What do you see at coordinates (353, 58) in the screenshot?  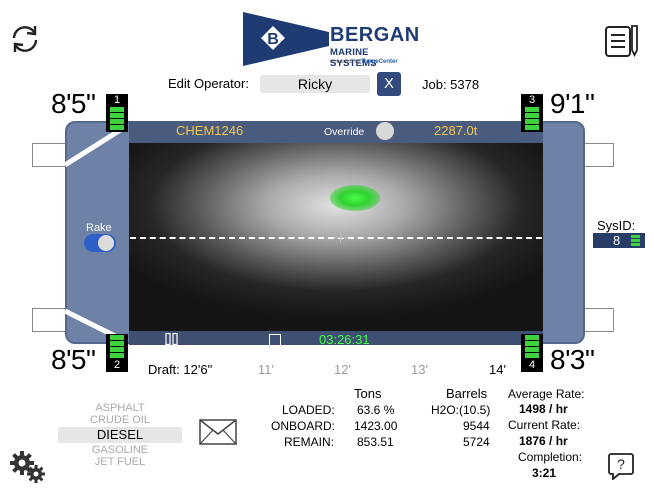 I see `logo-subtitle: MARINE SYSTEMS` at bounding box center [353, 58].